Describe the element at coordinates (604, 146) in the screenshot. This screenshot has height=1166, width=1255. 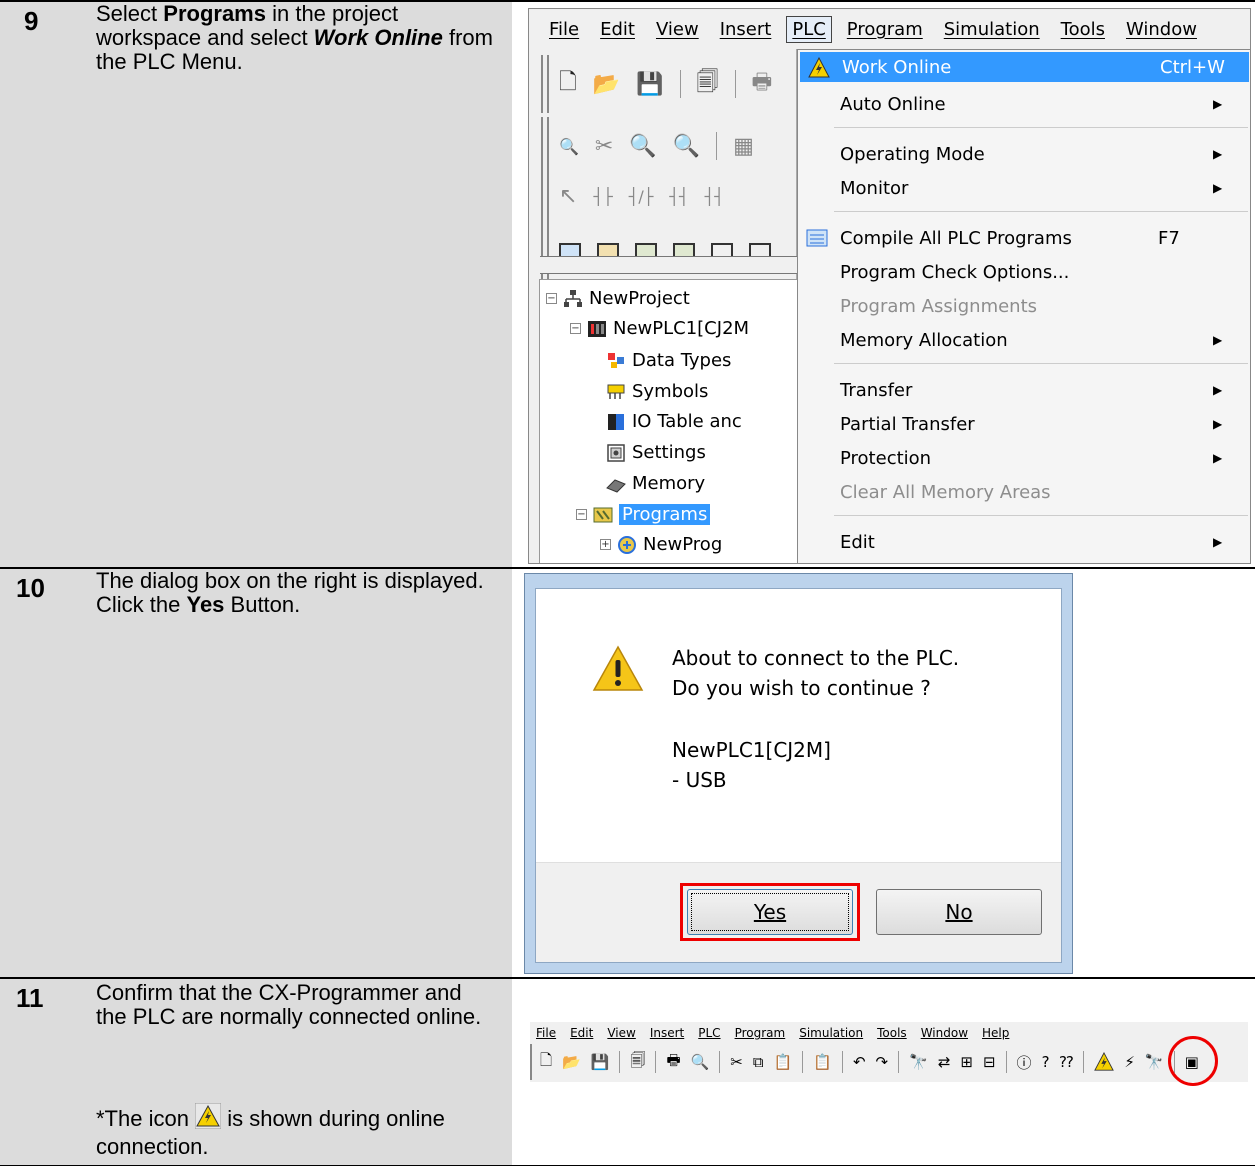
I see `zoom-to-fit-icon: ✂` at that location.